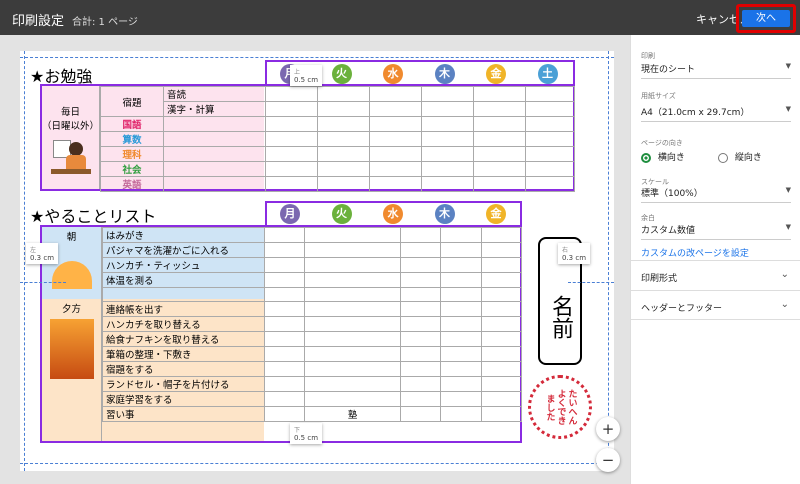  Describe the element at coordinates (43, 282) in the screenshot. I see `left-margin-line` at that location.